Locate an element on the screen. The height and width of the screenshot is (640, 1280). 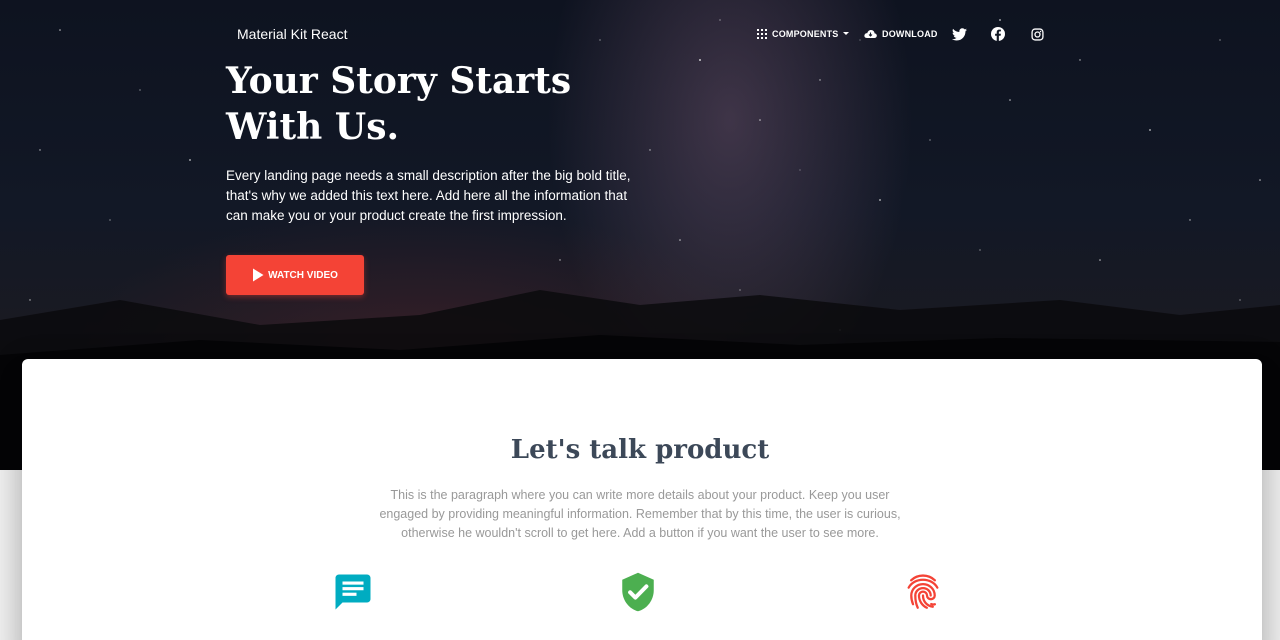
feature-fingerprint is located at coordinates (923, 592).